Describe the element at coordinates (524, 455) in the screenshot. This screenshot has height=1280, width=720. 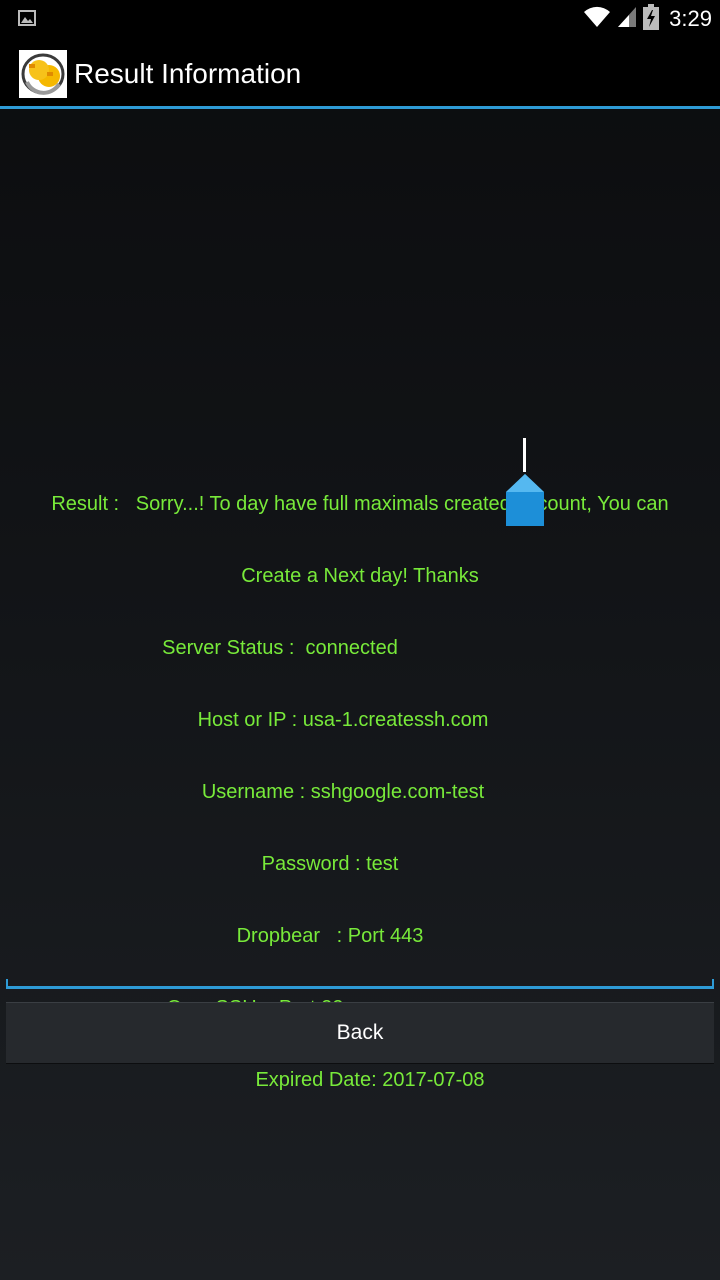
I see `text-cursor` at that location.